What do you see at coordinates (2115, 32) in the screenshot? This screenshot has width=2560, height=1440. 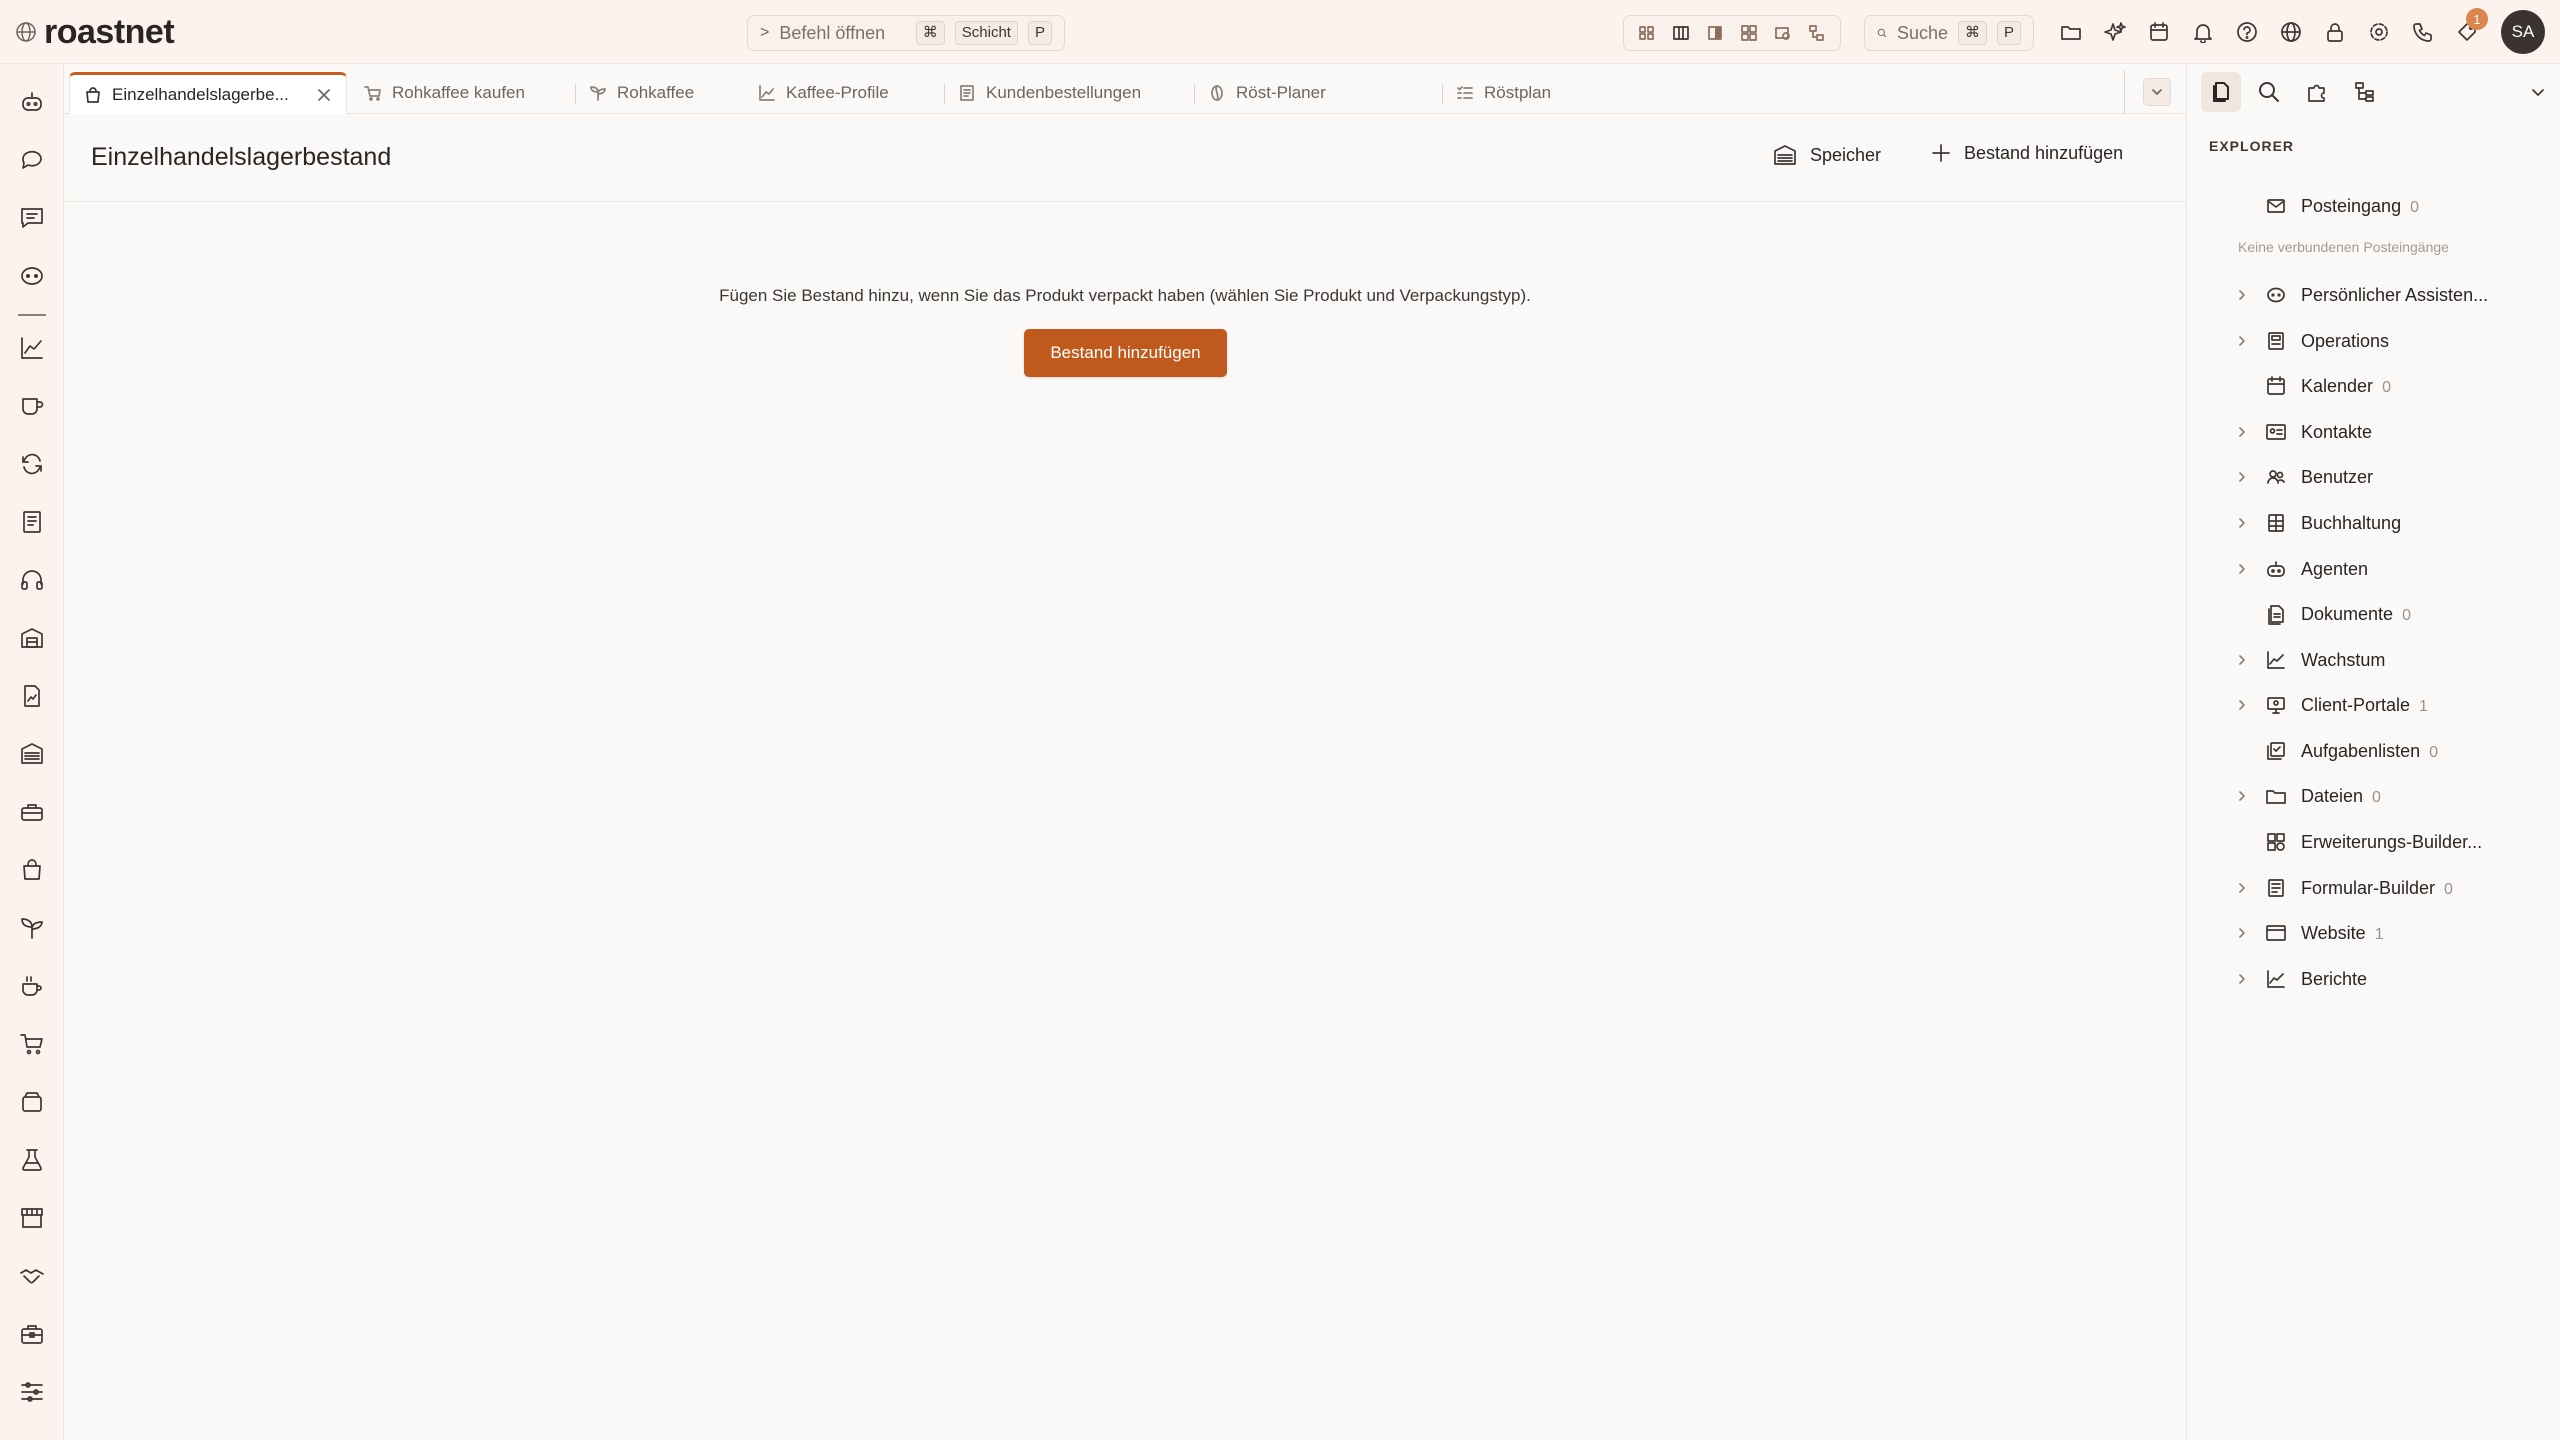 I see `sparkle-icon` at bounding box center [2115, 32].